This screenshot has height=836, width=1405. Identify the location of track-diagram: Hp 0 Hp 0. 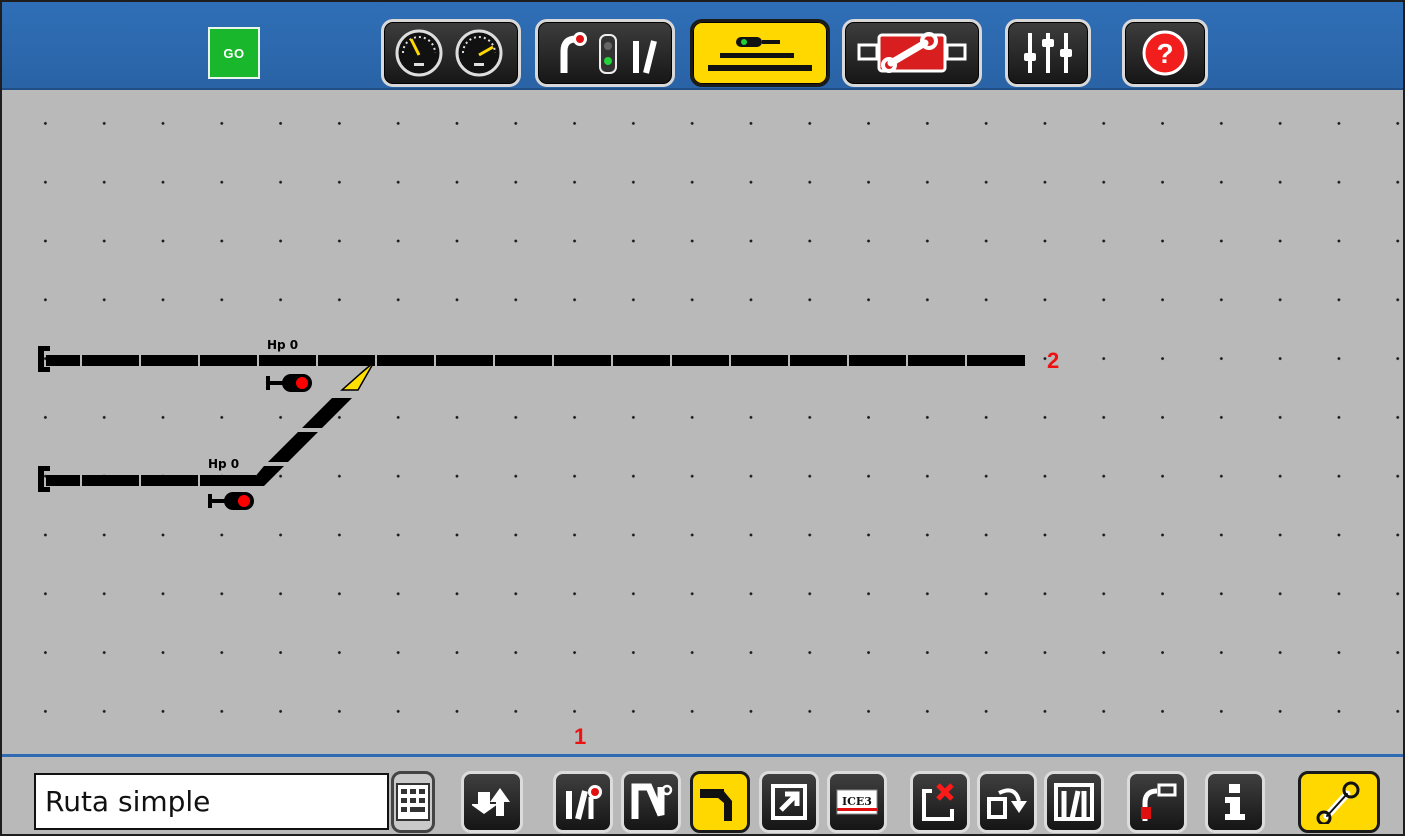
(531, 424).